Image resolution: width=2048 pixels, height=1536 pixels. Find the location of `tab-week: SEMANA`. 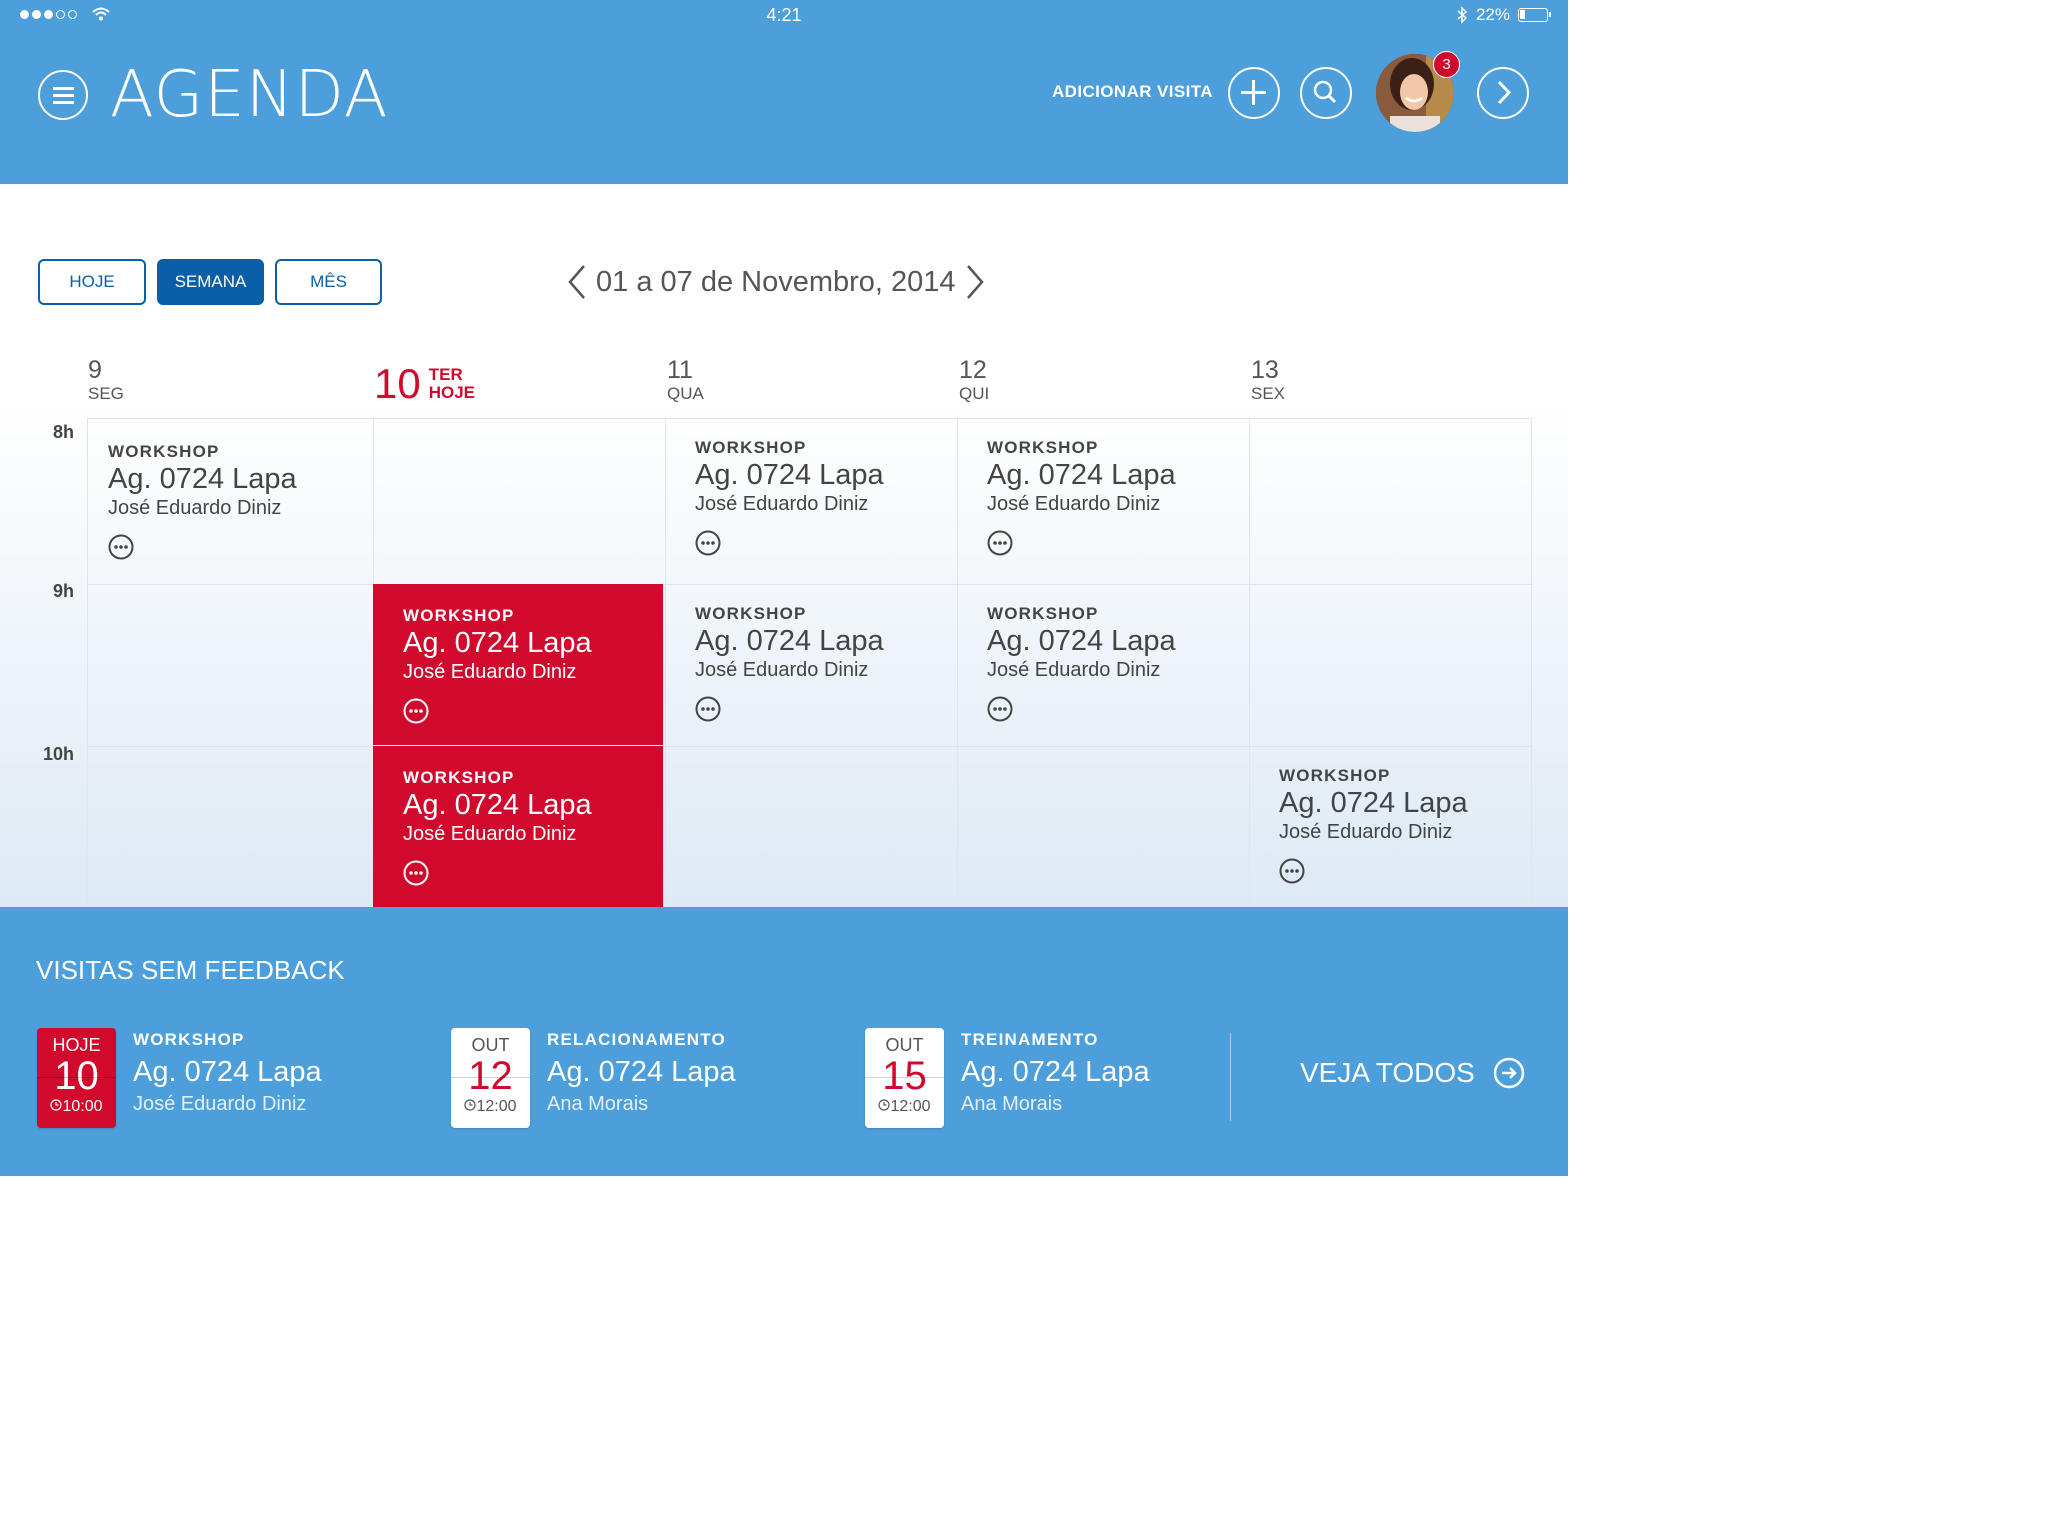

tab-week: SEMANA is located at coordinates (210, 282).